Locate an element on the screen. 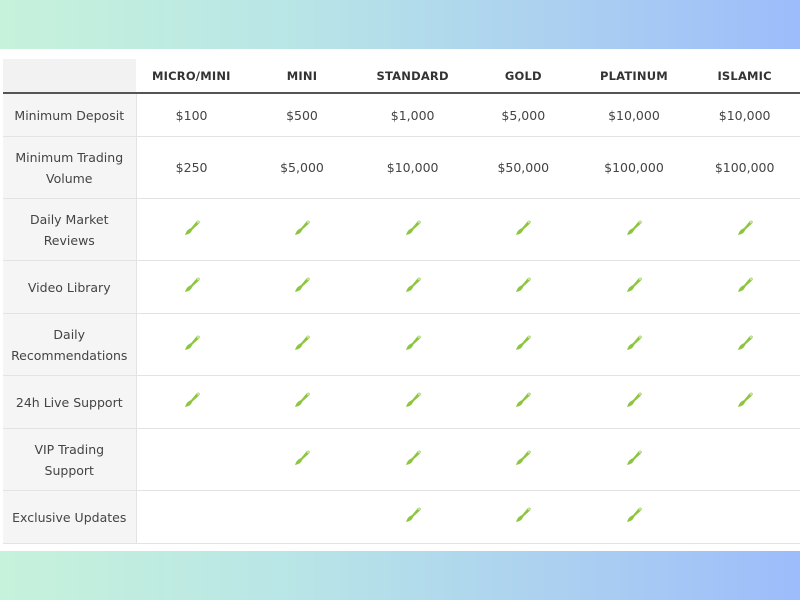 This screenshot has width=800, height=600. row-label: 24h Live Support is located at coordinates (70, 402).